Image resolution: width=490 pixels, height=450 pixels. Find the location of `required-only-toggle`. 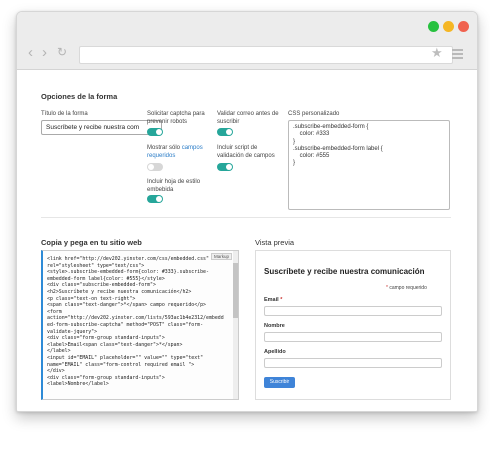

required-only-toggle is located at coordinates (155, 167).